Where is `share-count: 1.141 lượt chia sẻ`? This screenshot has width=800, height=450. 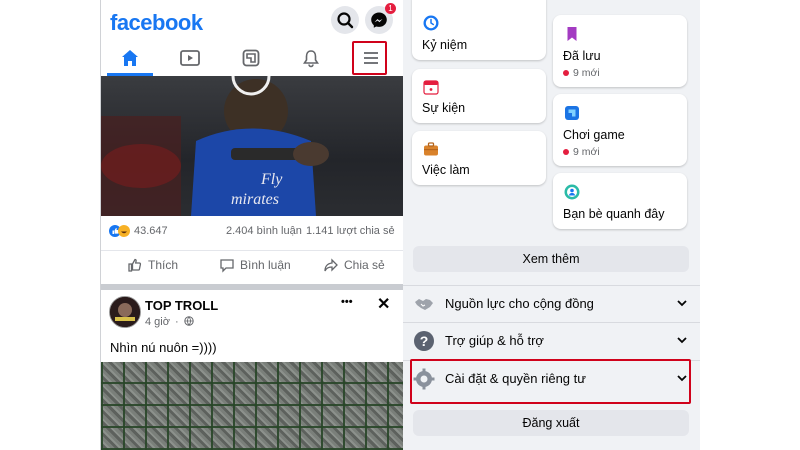
share-count: 1.141 lượt chia sẻ is located at coordinates (350, 231).